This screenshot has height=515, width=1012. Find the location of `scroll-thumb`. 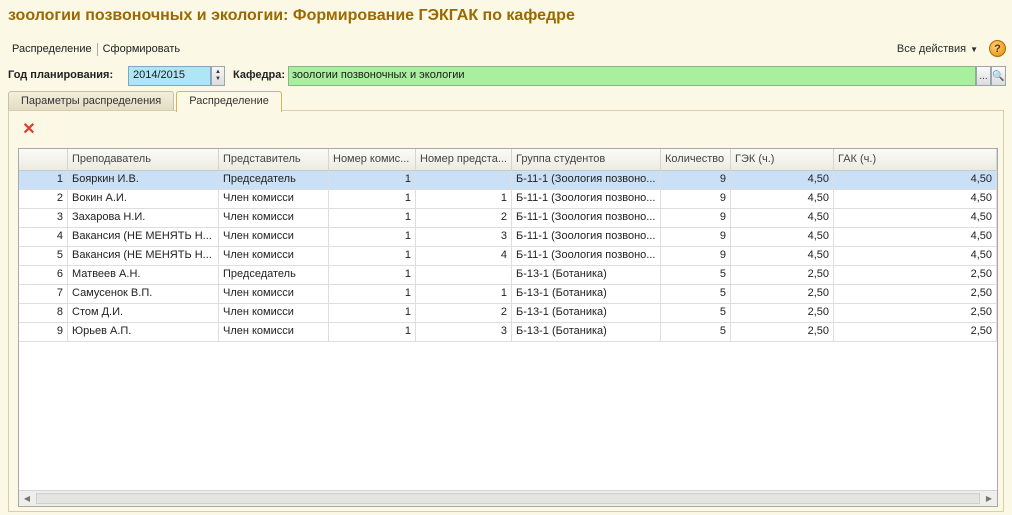

scroll-thumb is located at coordinates (508, 498).